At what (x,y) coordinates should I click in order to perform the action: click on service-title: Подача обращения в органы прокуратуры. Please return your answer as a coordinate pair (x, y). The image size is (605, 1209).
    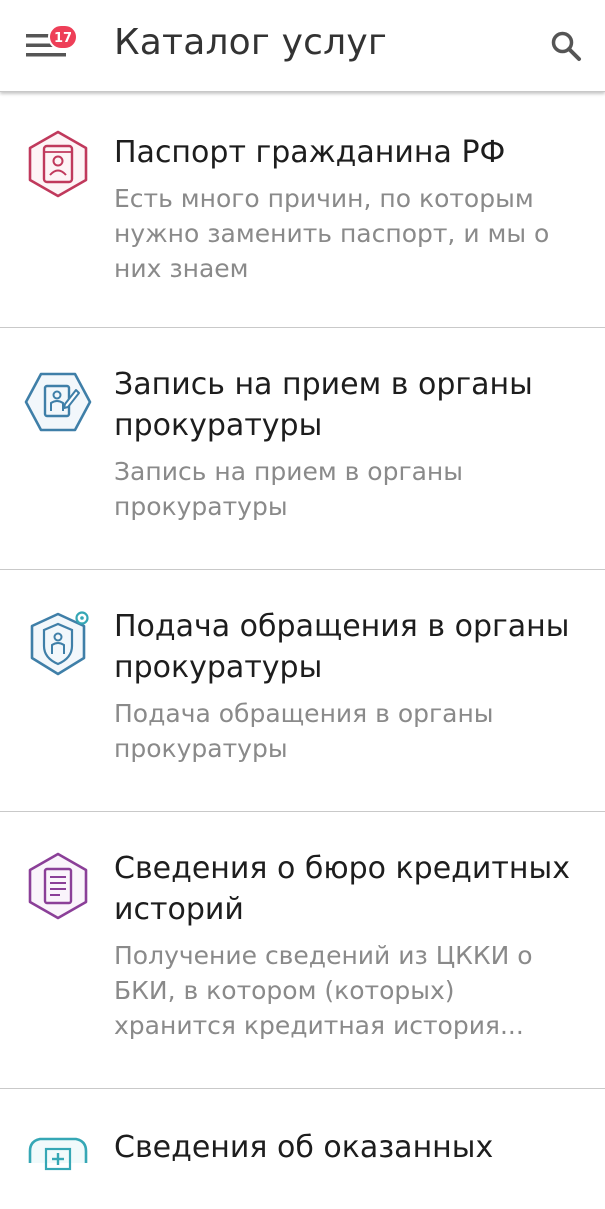
    Looking at the image, I should click on (342, 647).